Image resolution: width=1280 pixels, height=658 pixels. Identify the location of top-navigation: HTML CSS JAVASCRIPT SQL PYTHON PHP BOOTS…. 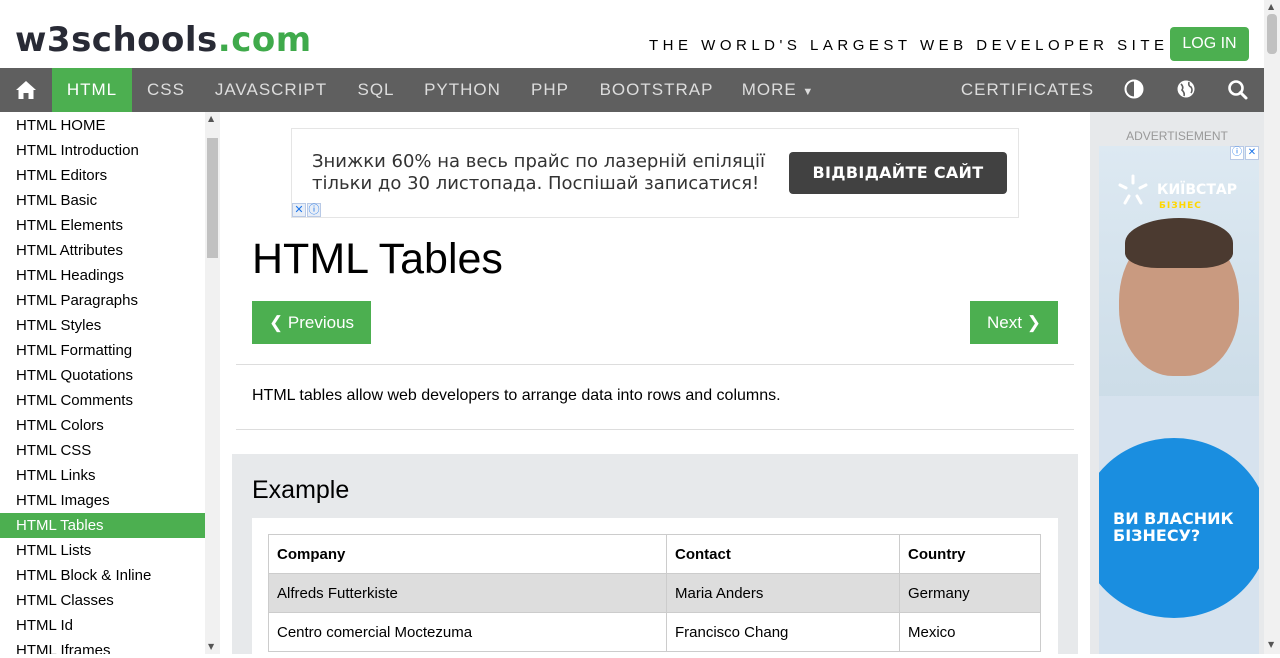
(632, 90).